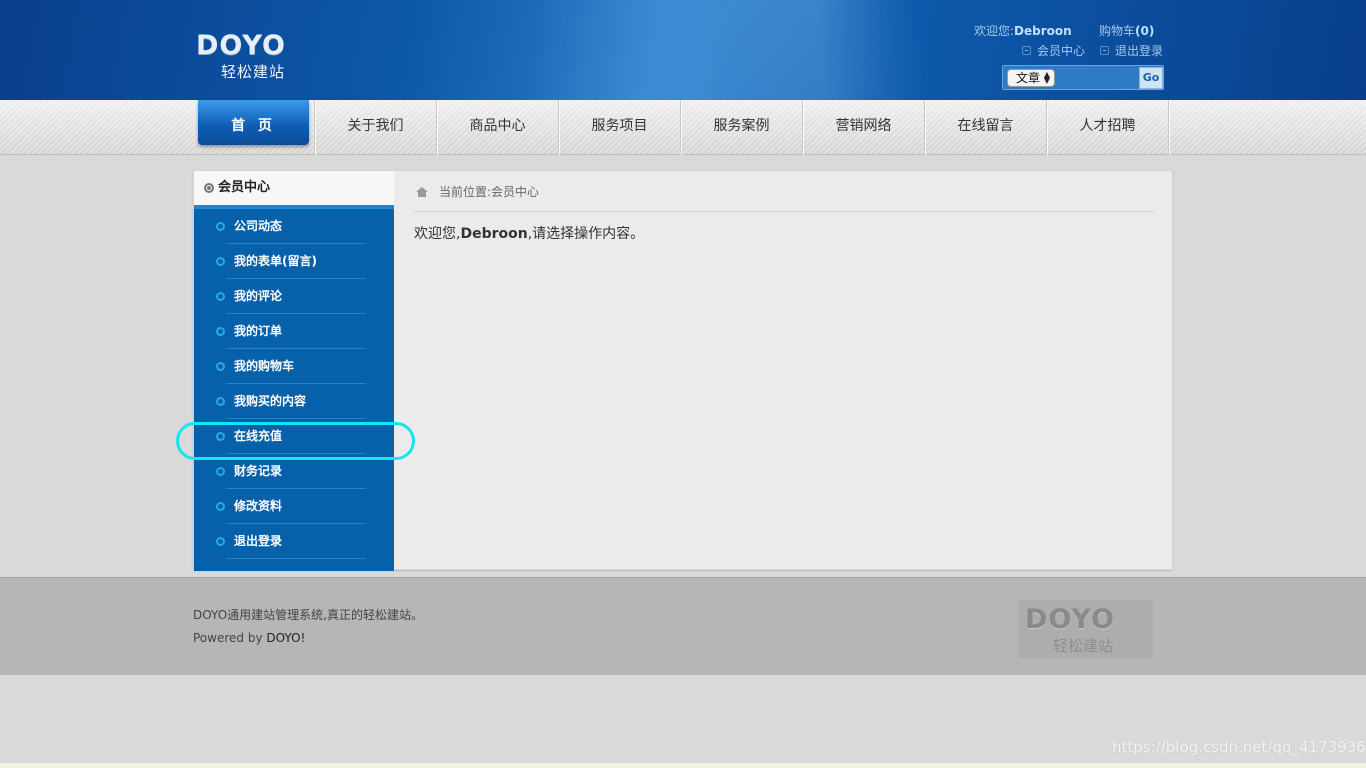 This screenshot has width=1366, height=768. I want to click on welcome-prefix: 欢迎您:, so click(994, 31).